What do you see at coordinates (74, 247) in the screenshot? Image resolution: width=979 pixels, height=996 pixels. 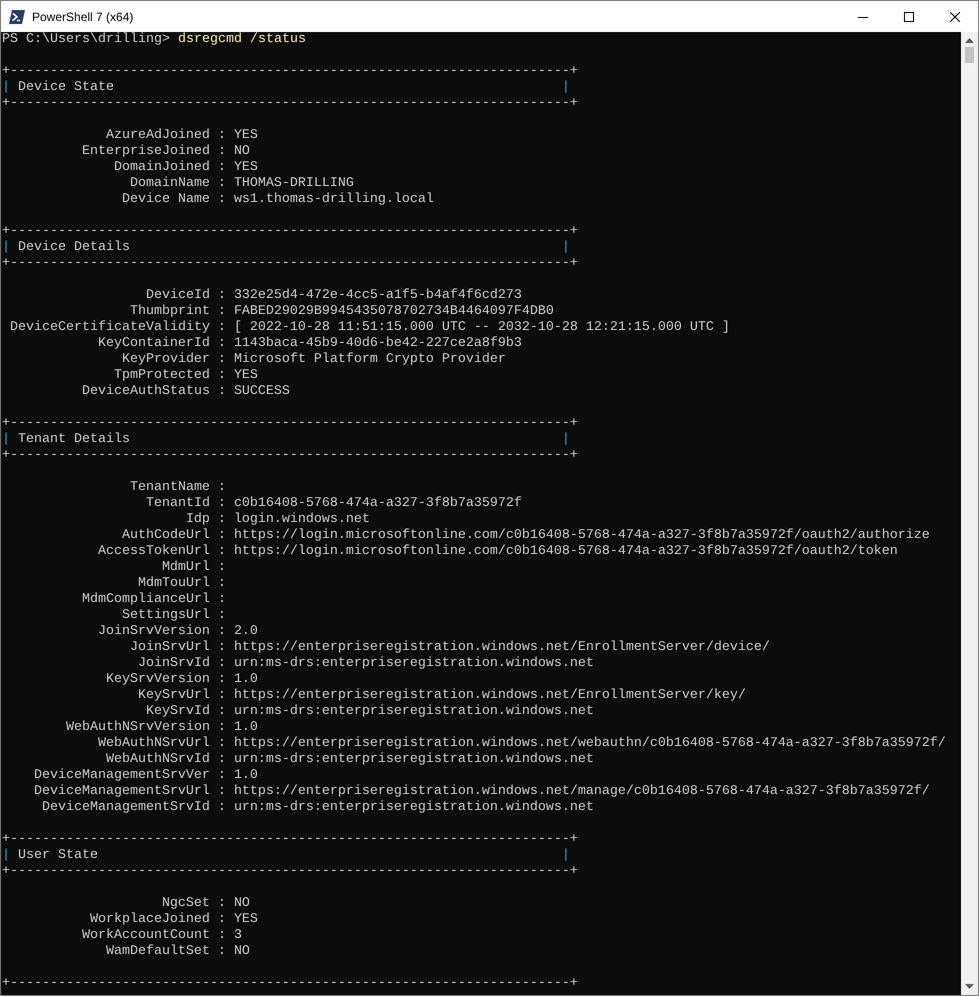 I see `section-heading: Device Details` at bounding box center [74, 247].